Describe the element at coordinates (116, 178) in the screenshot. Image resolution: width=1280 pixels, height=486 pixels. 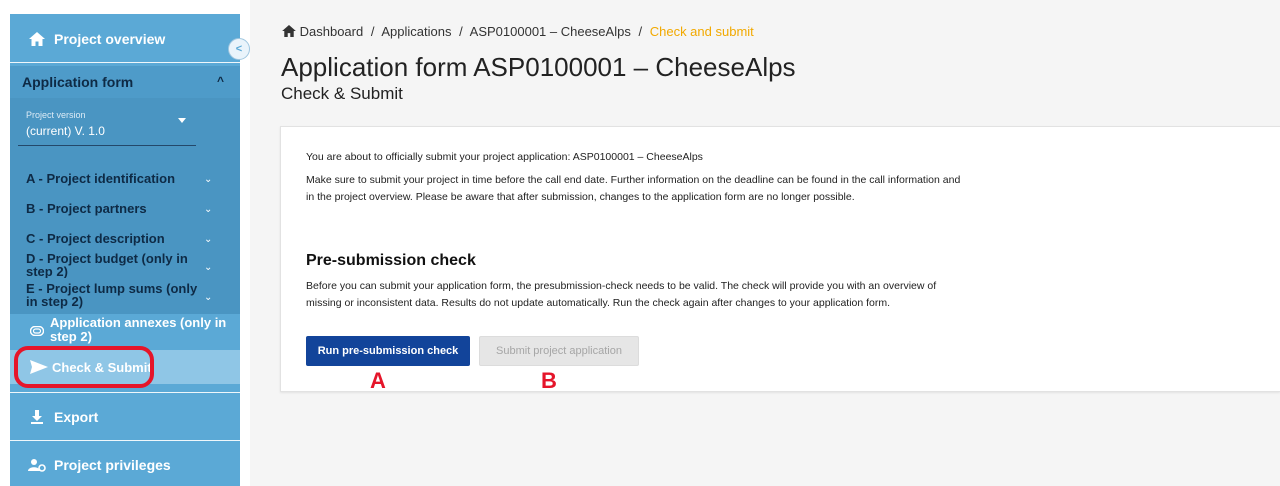
I see `sidebar-item-project-identification: A - Project identification` at that location.